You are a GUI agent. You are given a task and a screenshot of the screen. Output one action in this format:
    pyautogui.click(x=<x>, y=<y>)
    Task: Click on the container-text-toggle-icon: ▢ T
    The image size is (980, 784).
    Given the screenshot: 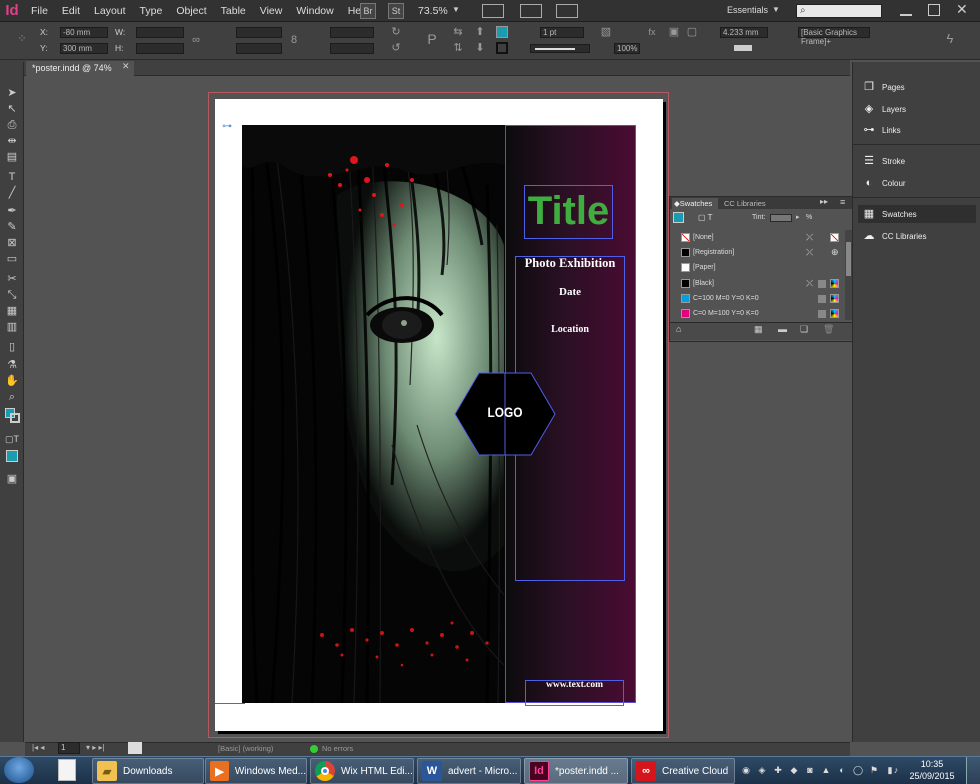 What is the action you would take?
    pyautogui.click(x=705, y=217)
    